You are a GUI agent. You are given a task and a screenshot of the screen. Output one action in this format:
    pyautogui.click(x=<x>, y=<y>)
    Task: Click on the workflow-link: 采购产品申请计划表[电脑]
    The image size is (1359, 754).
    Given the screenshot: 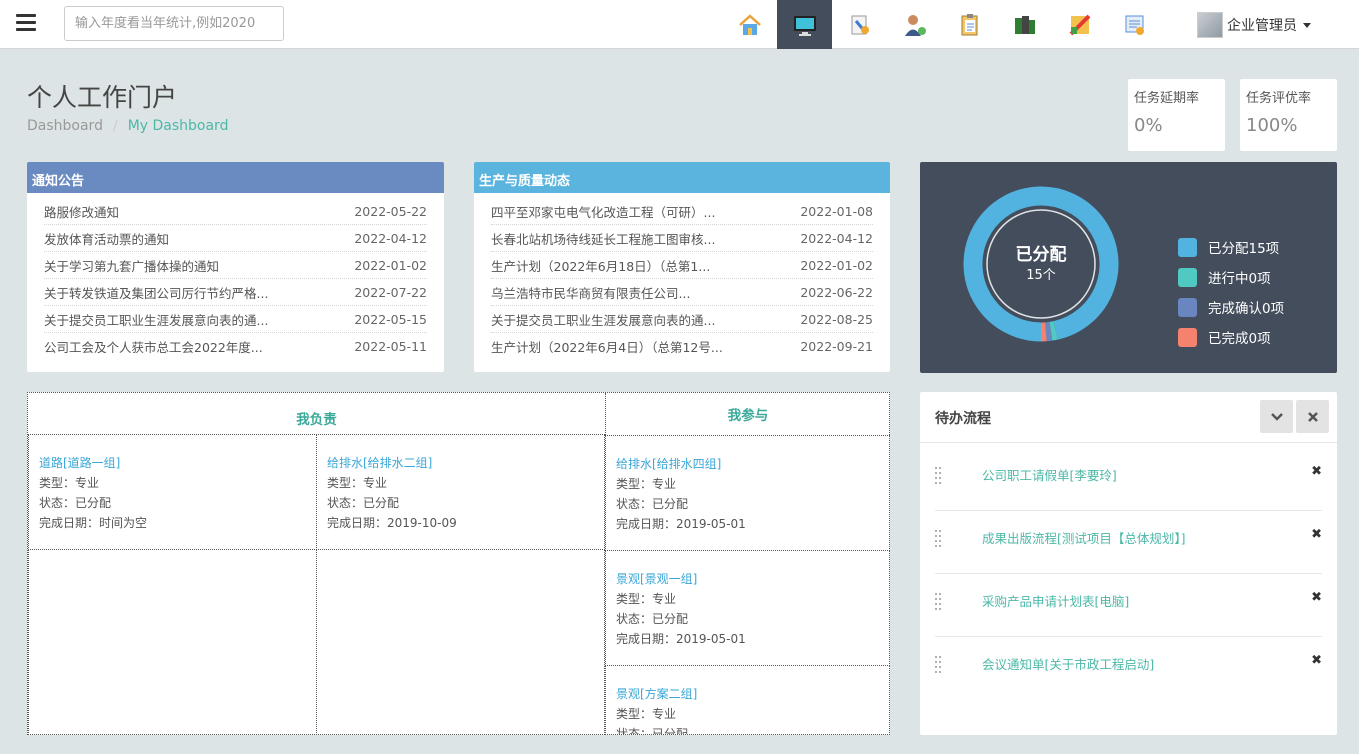 What is the action you would take?
    pyautogui.click(x=1055, y=600)
    